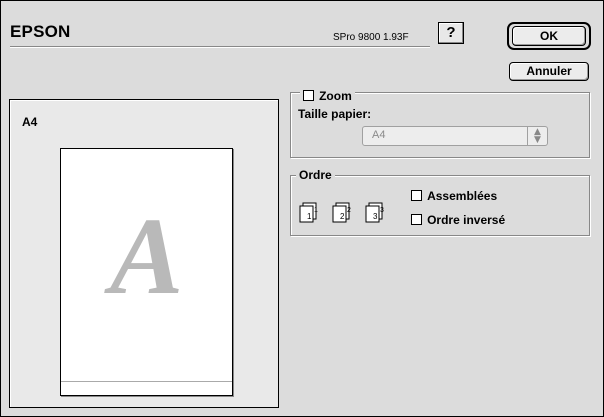 The height and width of the screenshot is (417, 604). I want to click on help-button: ?, so click(451, 33).